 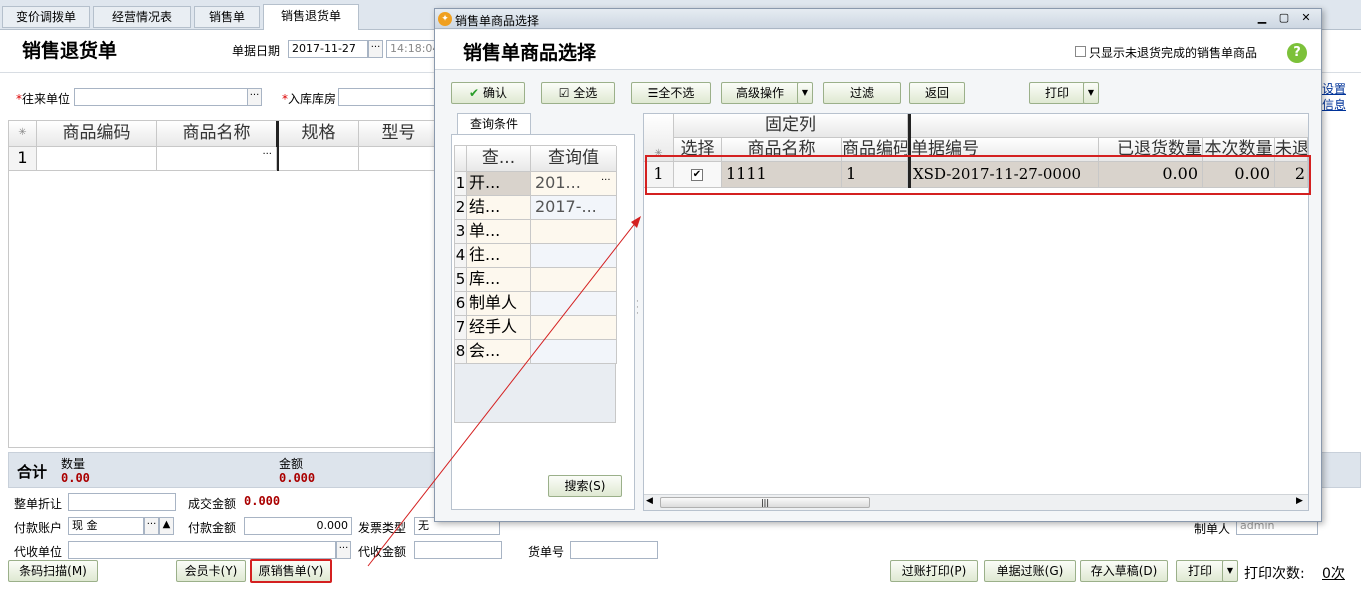 I want to click on scrollbar-thumb: |||, so click(x=765, y=502).